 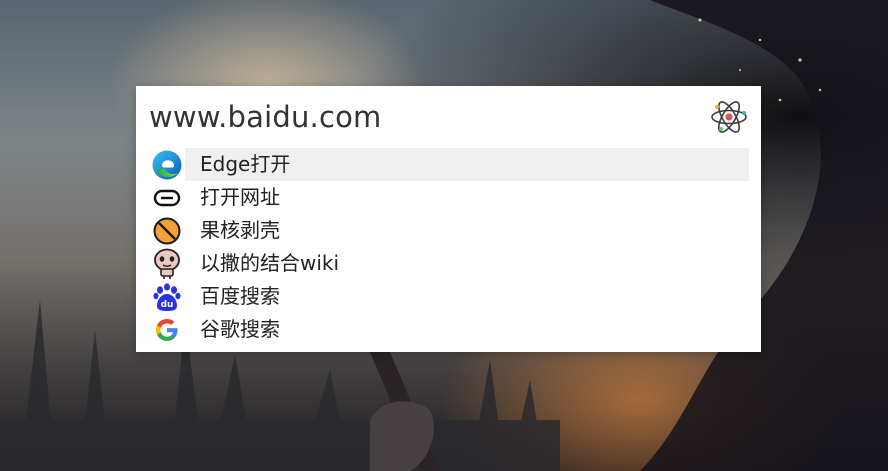 What do you see at coordinates (265, 117) in the screenshot?
I see `query-input: www.baidu.com` at bounding box center [265, 117].